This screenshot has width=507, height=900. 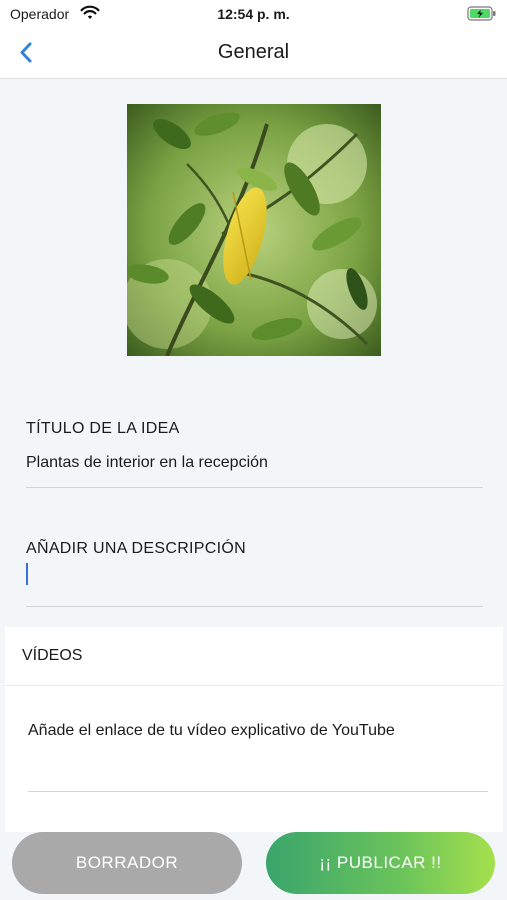 What do you see at coordinates (254, 606) in the screenshot?
I see `description-divider` at bounding box center [254, 606].